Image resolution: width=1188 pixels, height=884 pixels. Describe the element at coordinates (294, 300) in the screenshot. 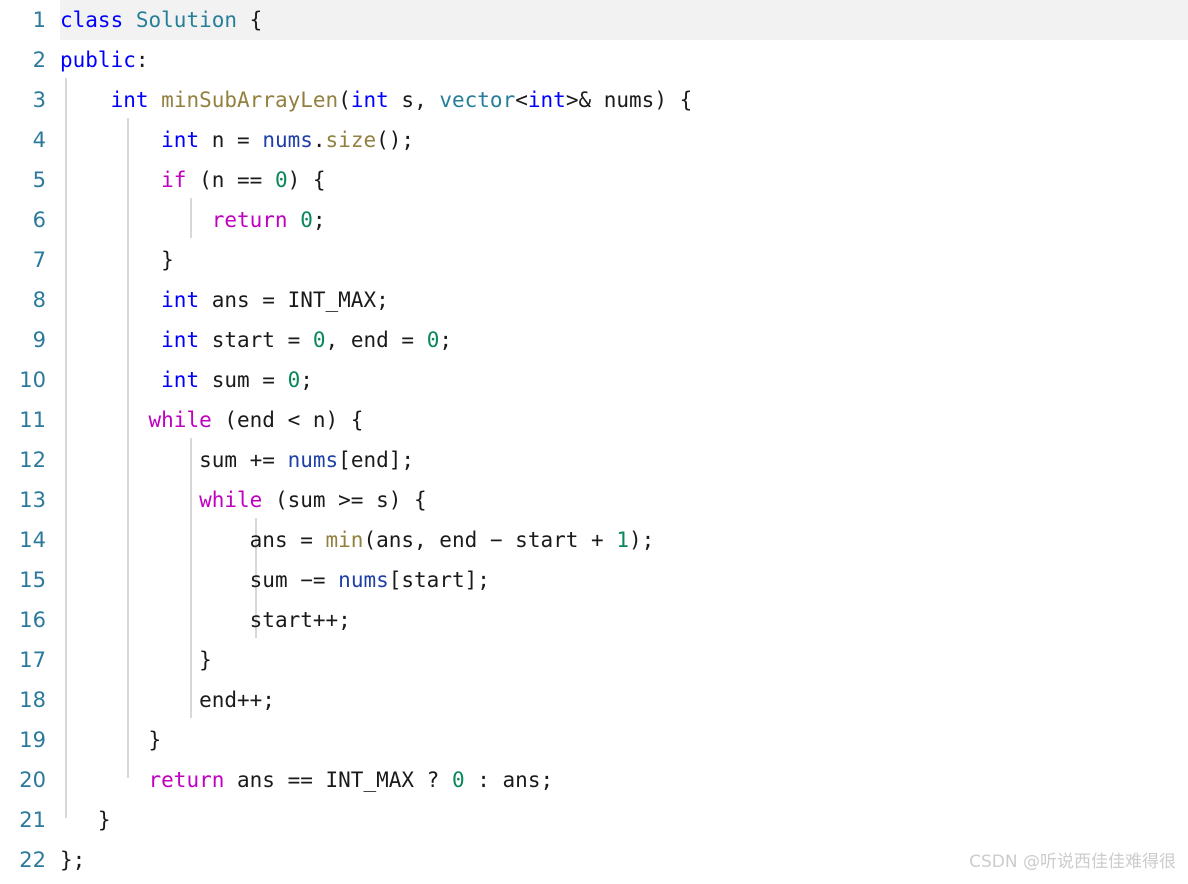

I see `code-token: ans = INT_MAX;` at that location.